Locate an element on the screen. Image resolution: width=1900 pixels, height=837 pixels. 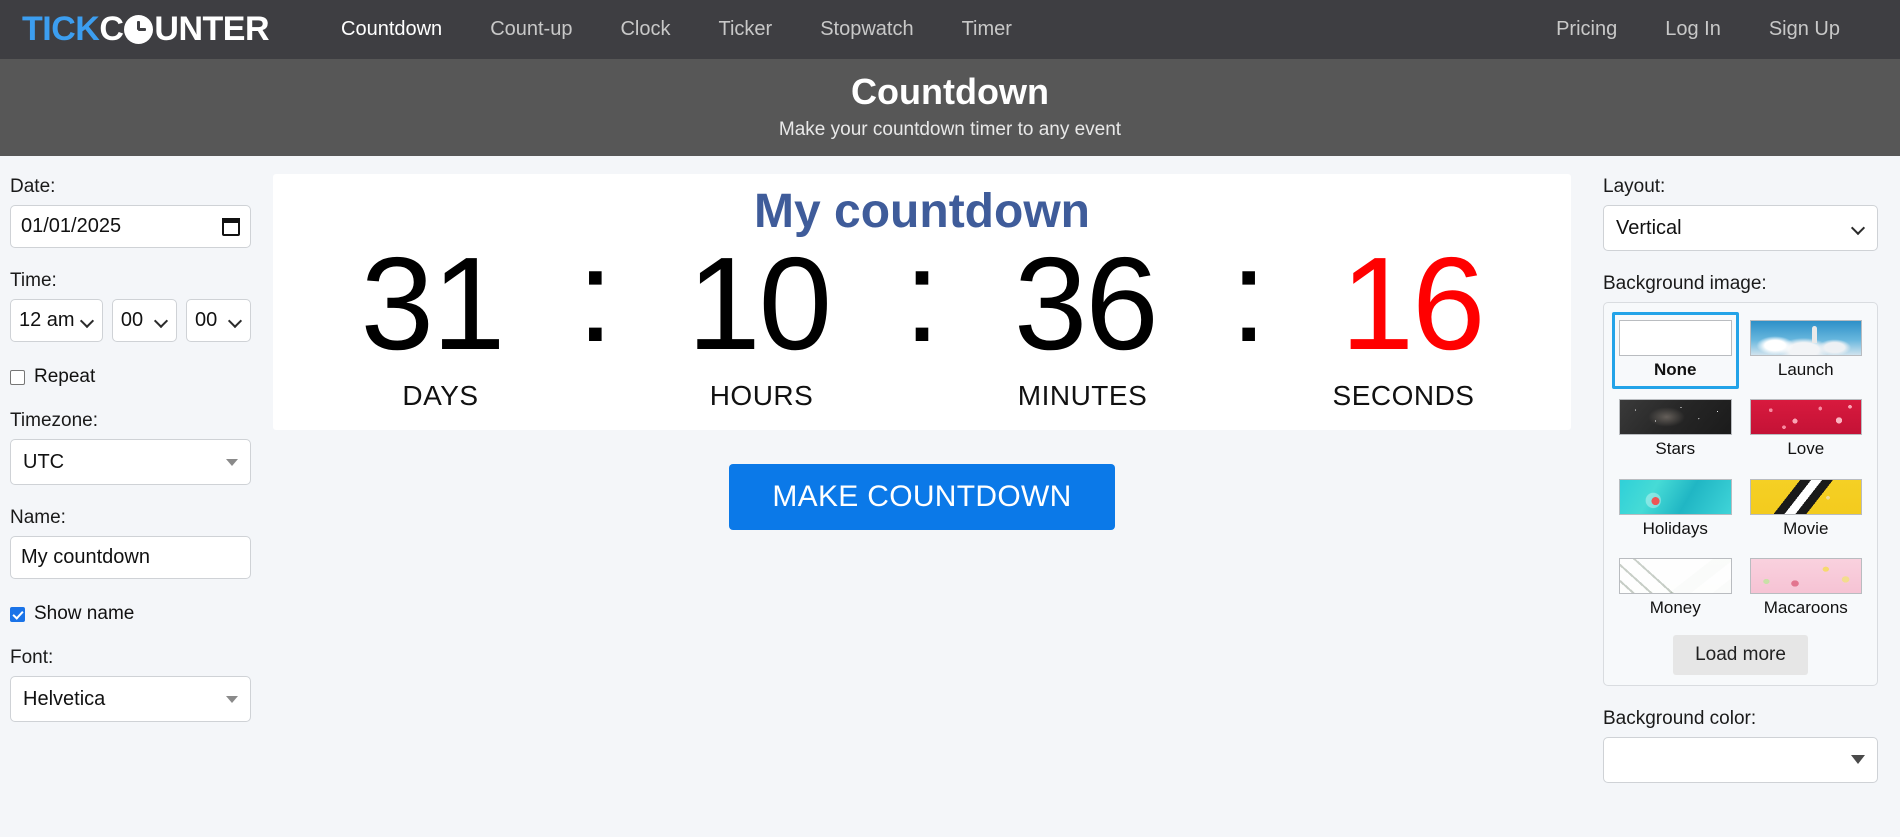
countdown-hours-label: HOURS is located at coordinates (761, 396).